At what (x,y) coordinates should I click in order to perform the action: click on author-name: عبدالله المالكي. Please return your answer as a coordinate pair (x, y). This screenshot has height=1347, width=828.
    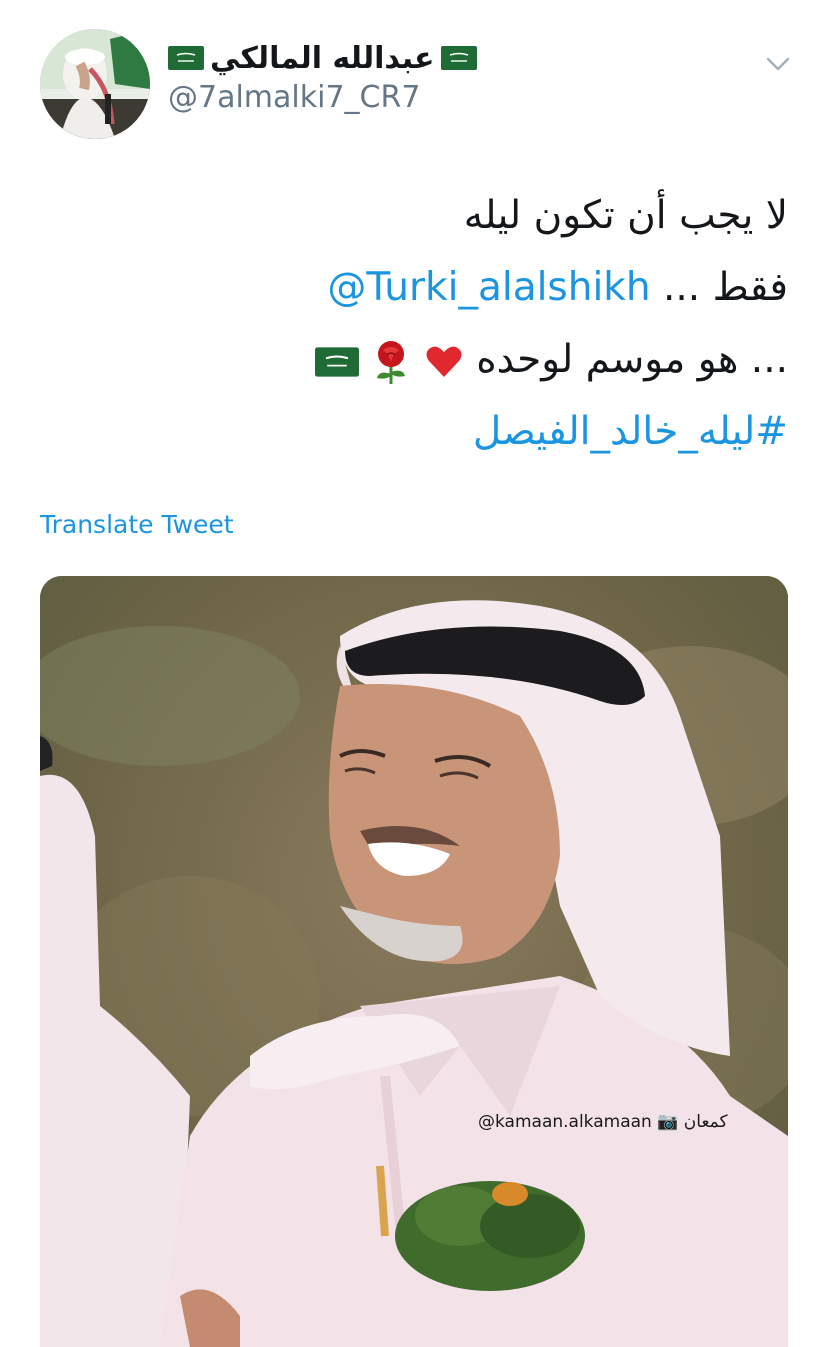
    Looking at the image, I should click on (322, 58).